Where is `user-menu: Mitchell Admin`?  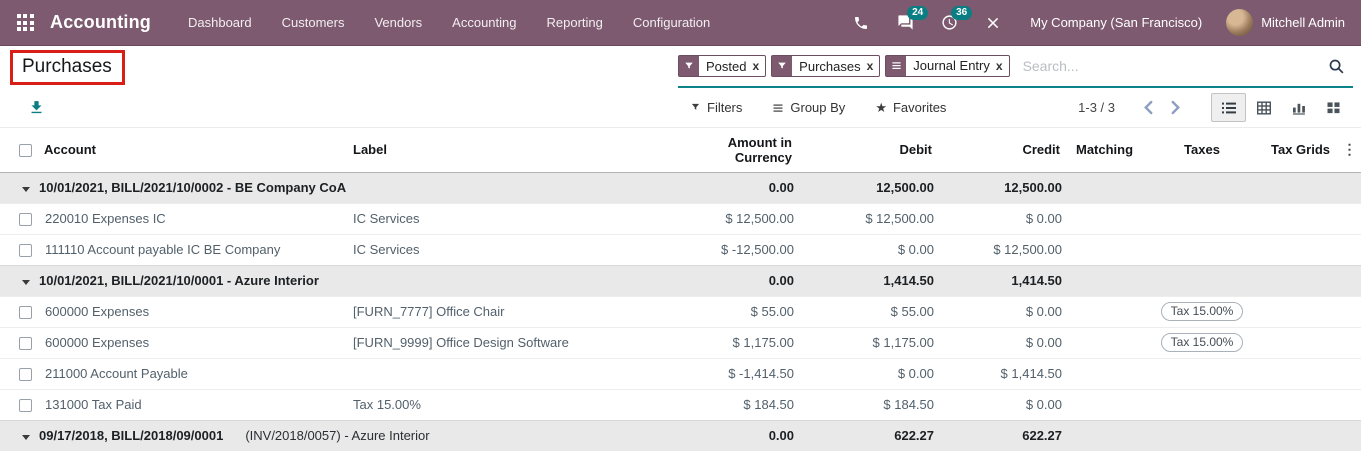 user-menu: Mitchell Admin is located at coordinates (1285, 22).